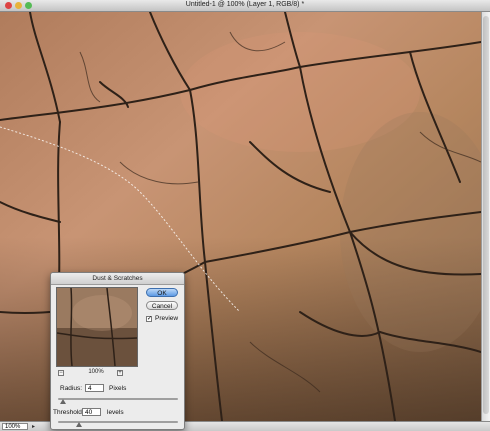  Describe the element at coordinates (115, 412) in the screenshot. I see `threshold-unit: levels` at that location.